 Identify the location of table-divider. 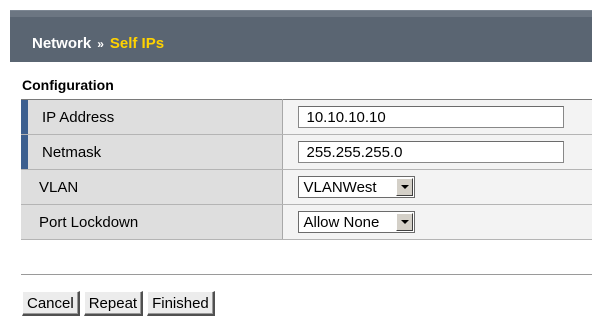
(306, 274).